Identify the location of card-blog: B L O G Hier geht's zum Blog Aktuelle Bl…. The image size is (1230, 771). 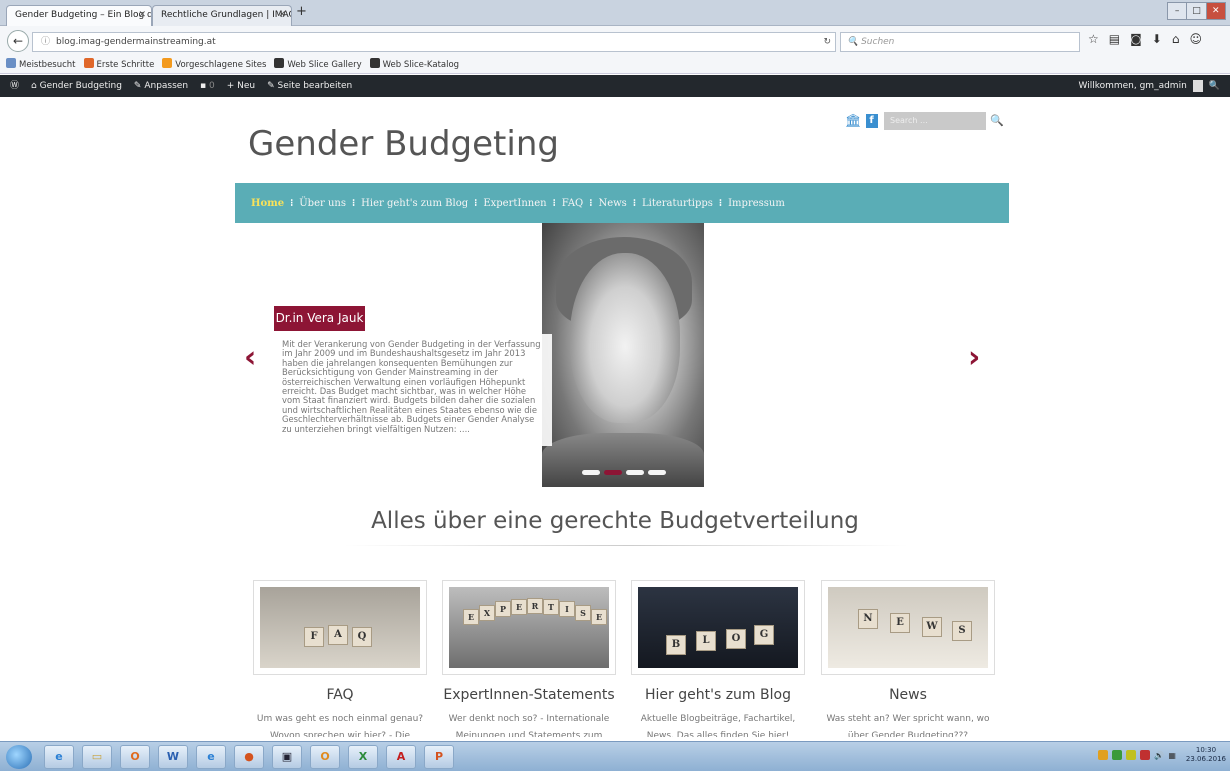
(718, 658).